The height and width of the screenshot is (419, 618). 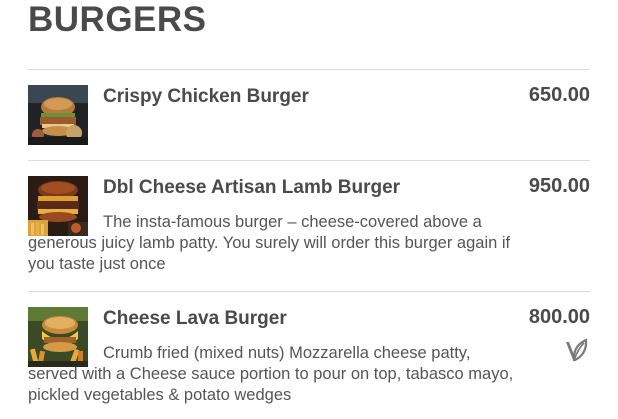 What do you see at coordinates (559, 95) in the screenshot?
I see `item-price: 650.00` at bounding box center [559, 95].